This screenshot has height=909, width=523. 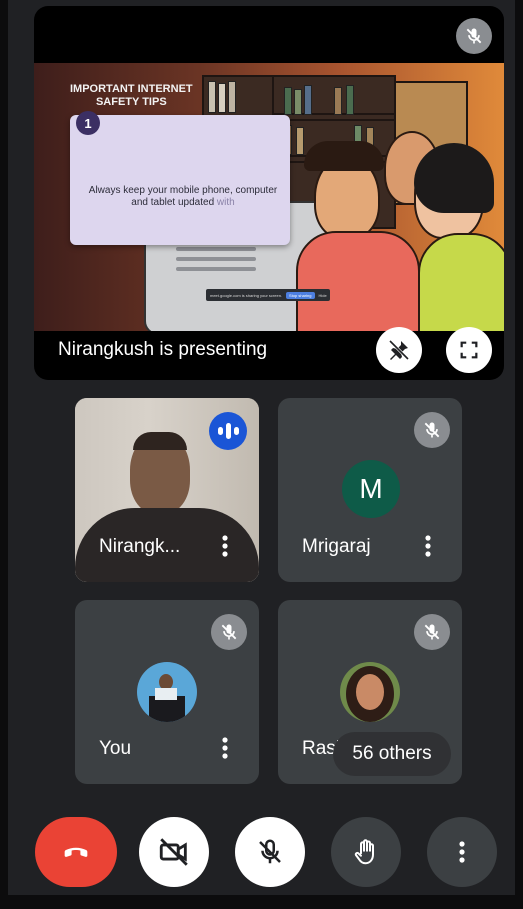 I want to click on hide-share-bar-button: Hide, so click(x=322, y=295).